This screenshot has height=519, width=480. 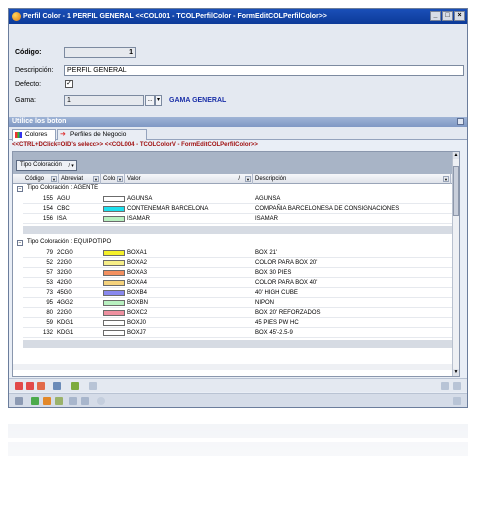 I want to click on col-color-label: Colo, so click(x=109, y=179).